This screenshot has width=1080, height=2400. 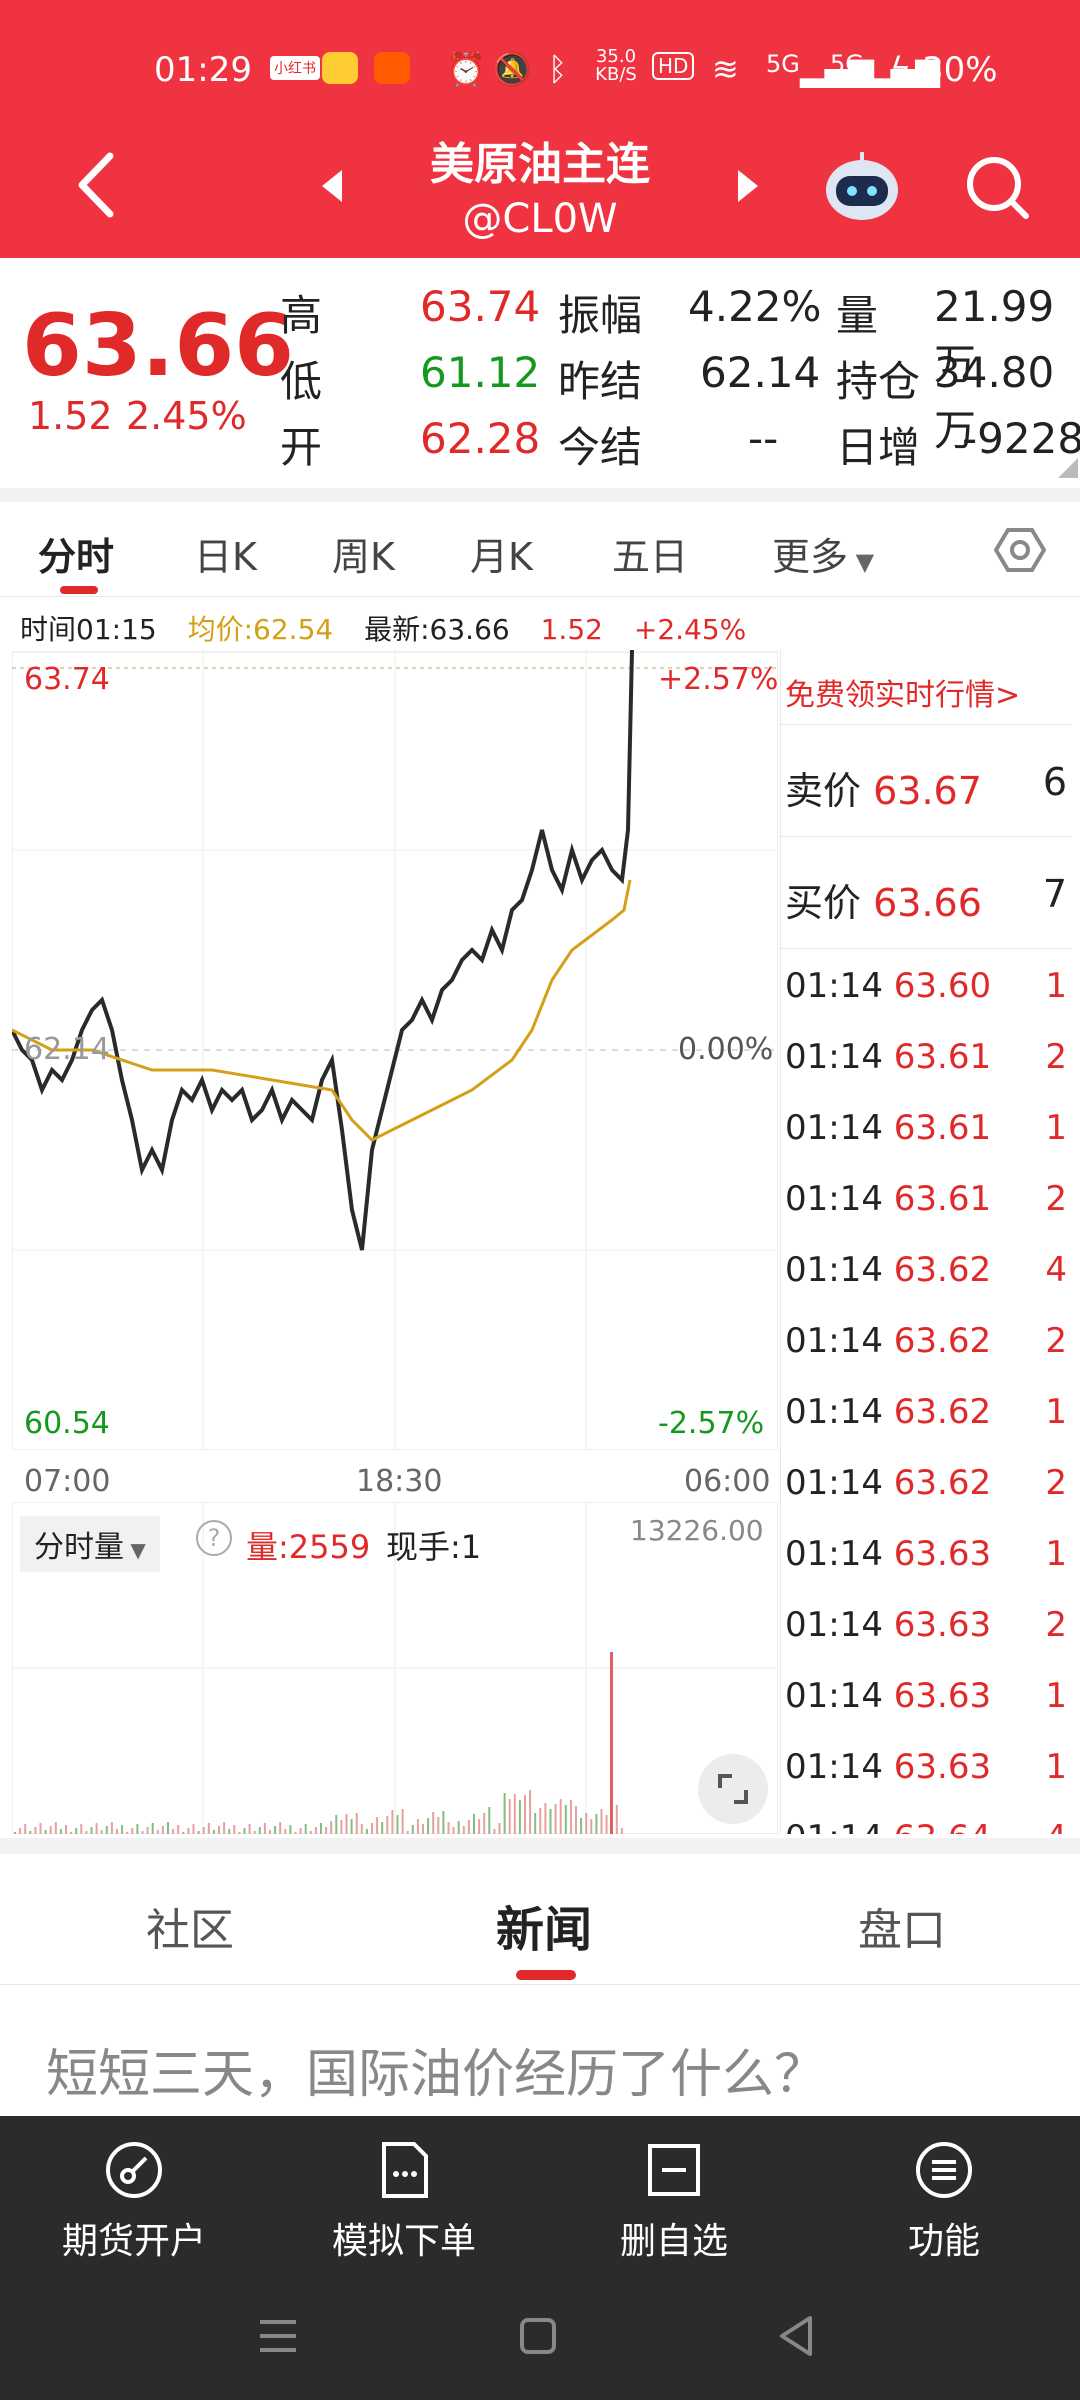 I want to click on fullscreen-icon, so click(x=733, y=1789).